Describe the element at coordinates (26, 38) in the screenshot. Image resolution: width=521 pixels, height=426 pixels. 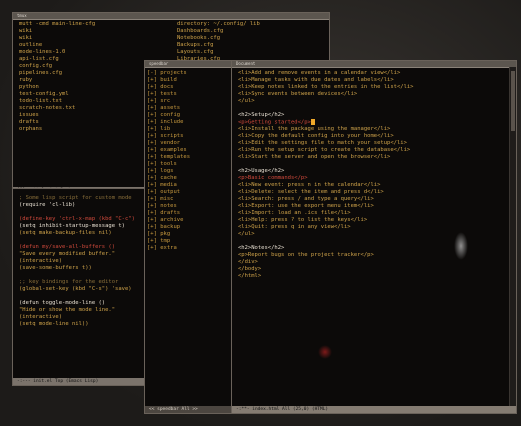
I see `line-text: wiki` at that location.